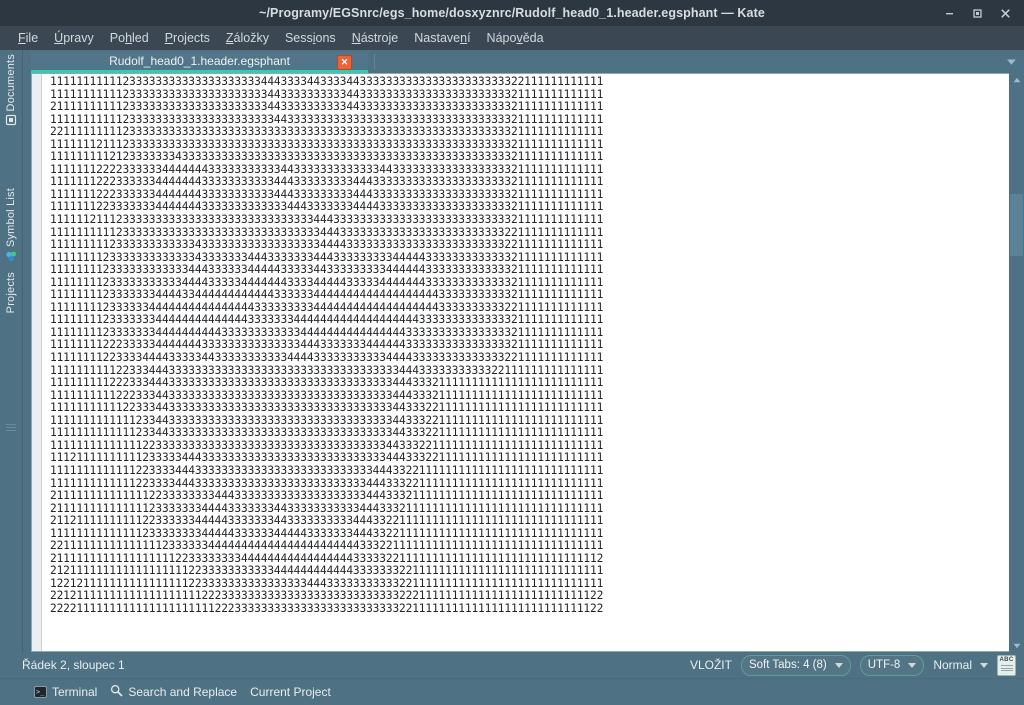 This screenshot has height=705, width=1024. I want to click on tab-setting-dropdown: Soft Tabs: 4 (8), so click(795, 665).